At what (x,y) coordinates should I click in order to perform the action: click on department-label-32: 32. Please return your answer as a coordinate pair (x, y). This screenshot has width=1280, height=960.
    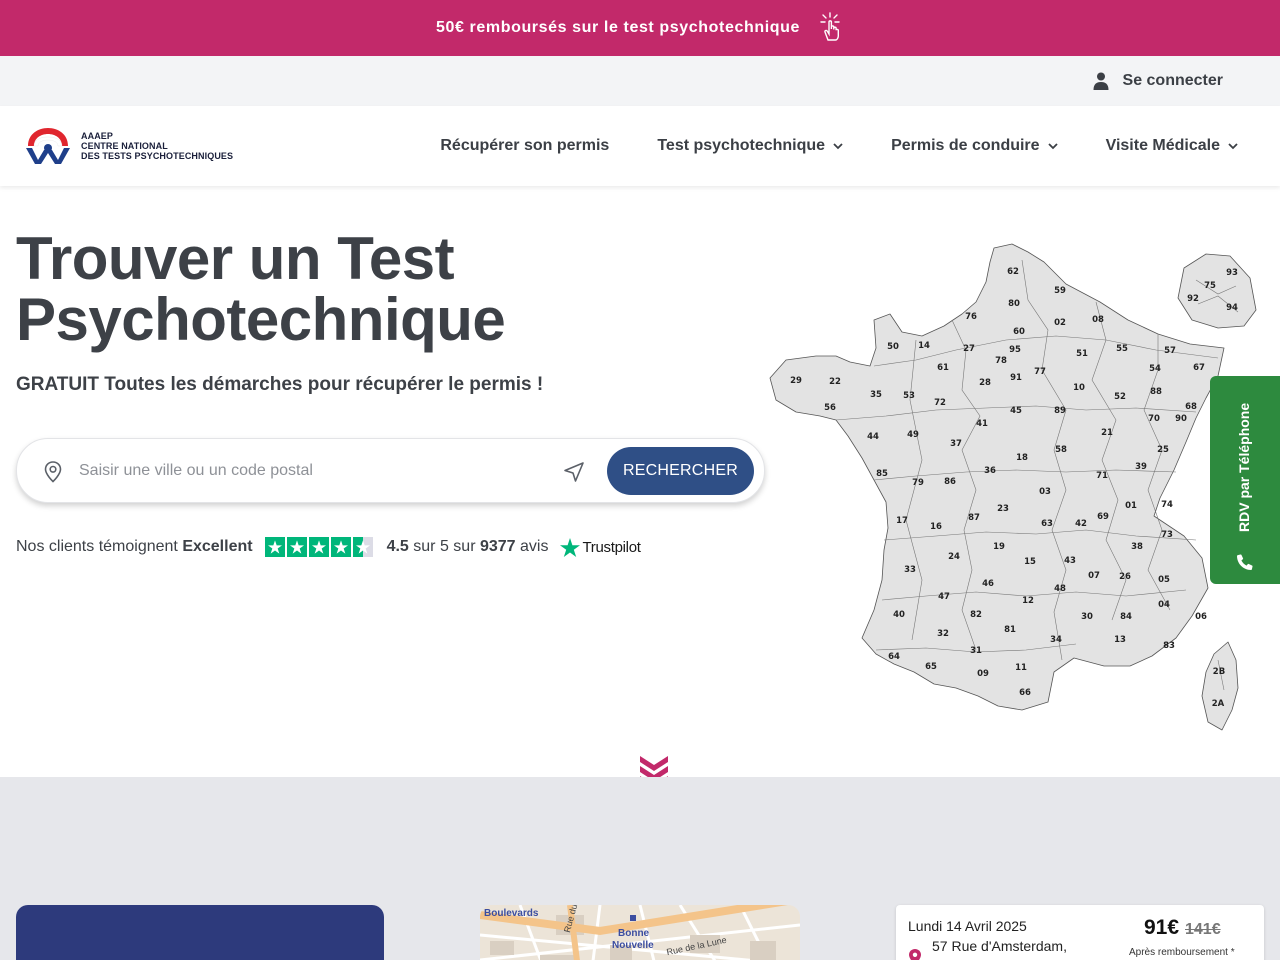
    Looking at the image, I should click on (943, 634).